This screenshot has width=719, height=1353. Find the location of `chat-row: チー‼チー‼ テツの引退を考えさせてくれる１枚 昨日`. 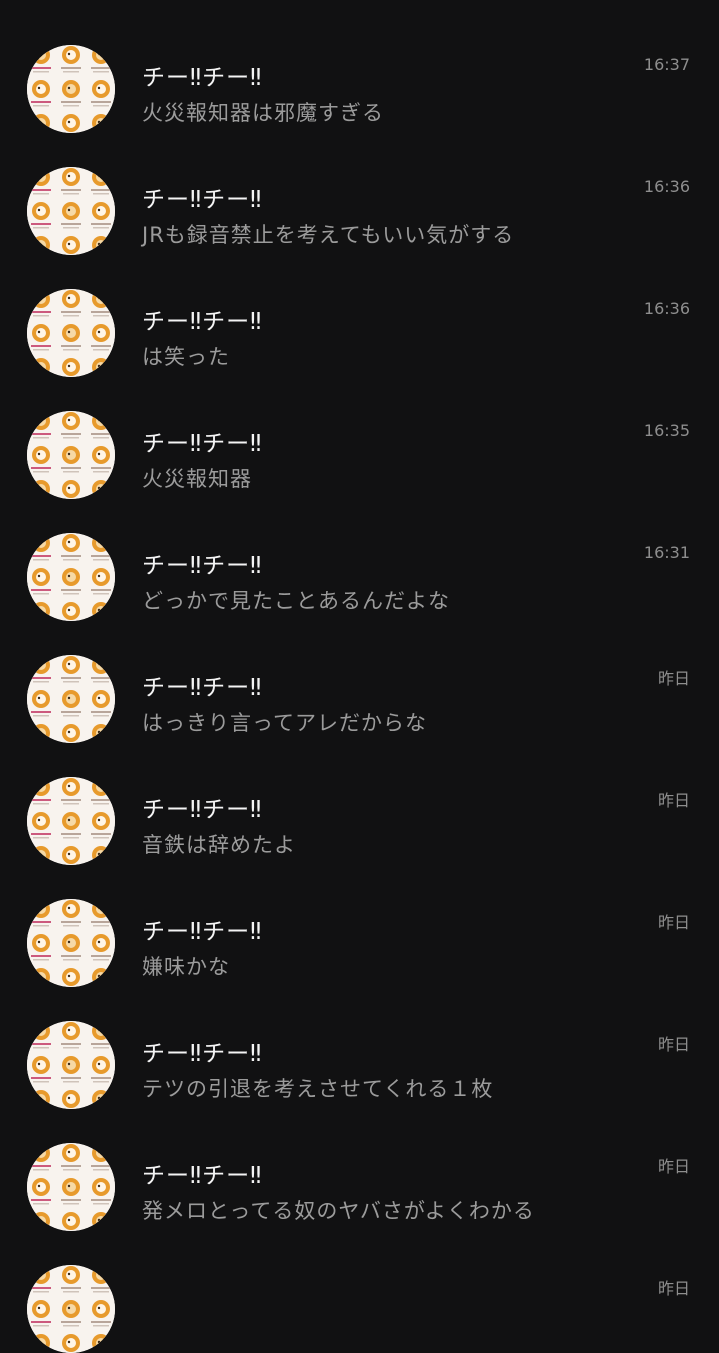

chat-row: チー‼チー‼ テツの引退を考えさせてくれる１枚 昨日 is located at coordinates (359, 1042).